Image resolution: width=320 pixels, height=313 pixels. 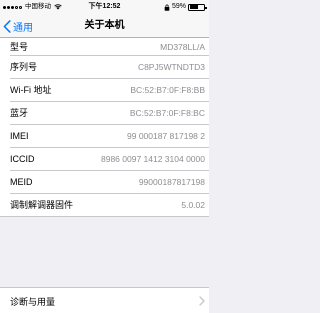 What do you see at coordinates (104, 46) in the screenshot?
I see `list-item-model: 型号 MD378LL/A` at bounding box center [104, 46].